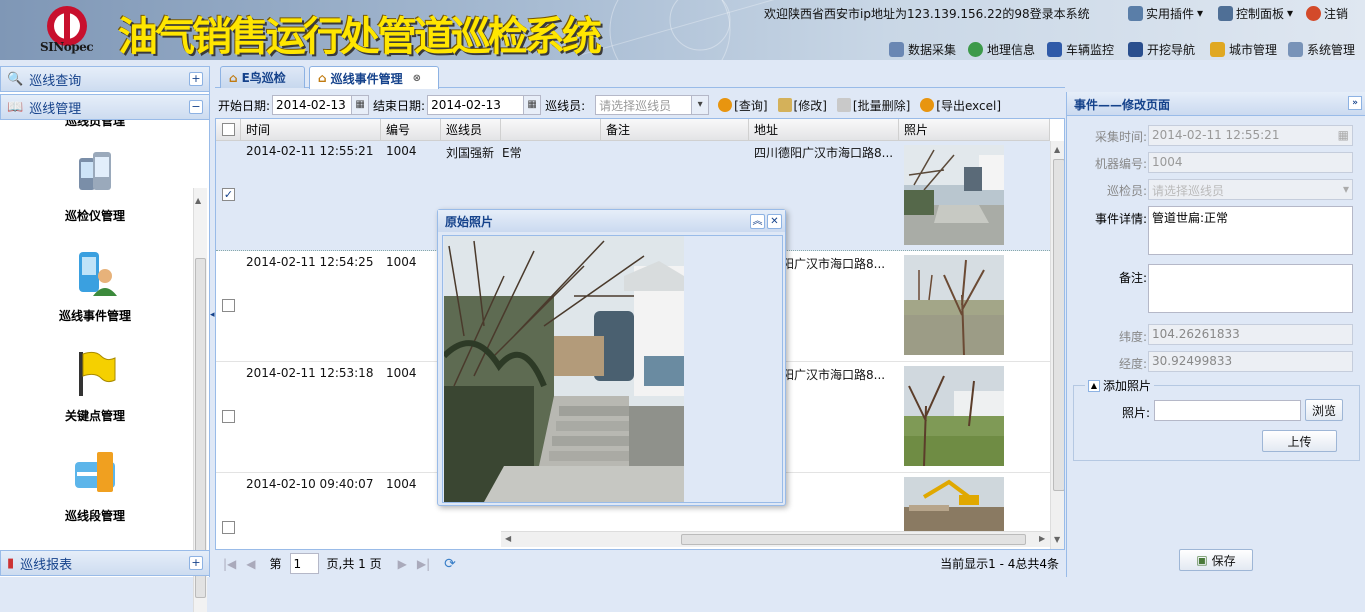 The image size is (1365, 612). Describe the element at coordinates (974, 130) in the screenshot. I see `col-photo: 照片` at that location.